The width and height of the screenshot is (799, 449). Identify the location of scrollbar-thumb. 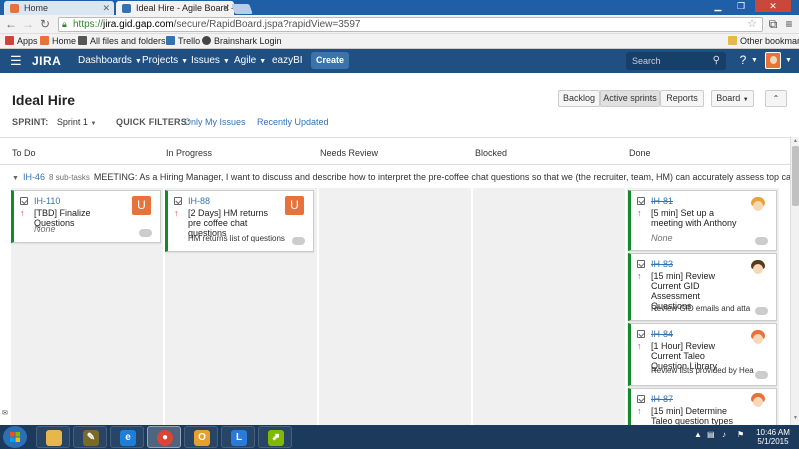
(795, 176).